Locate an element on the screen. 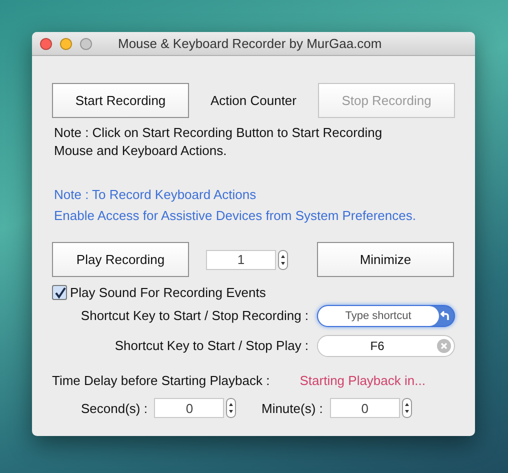 The height and width of the screenshot is (473, 508). shortcut-field: F6 is located at coordinates (385, 345).